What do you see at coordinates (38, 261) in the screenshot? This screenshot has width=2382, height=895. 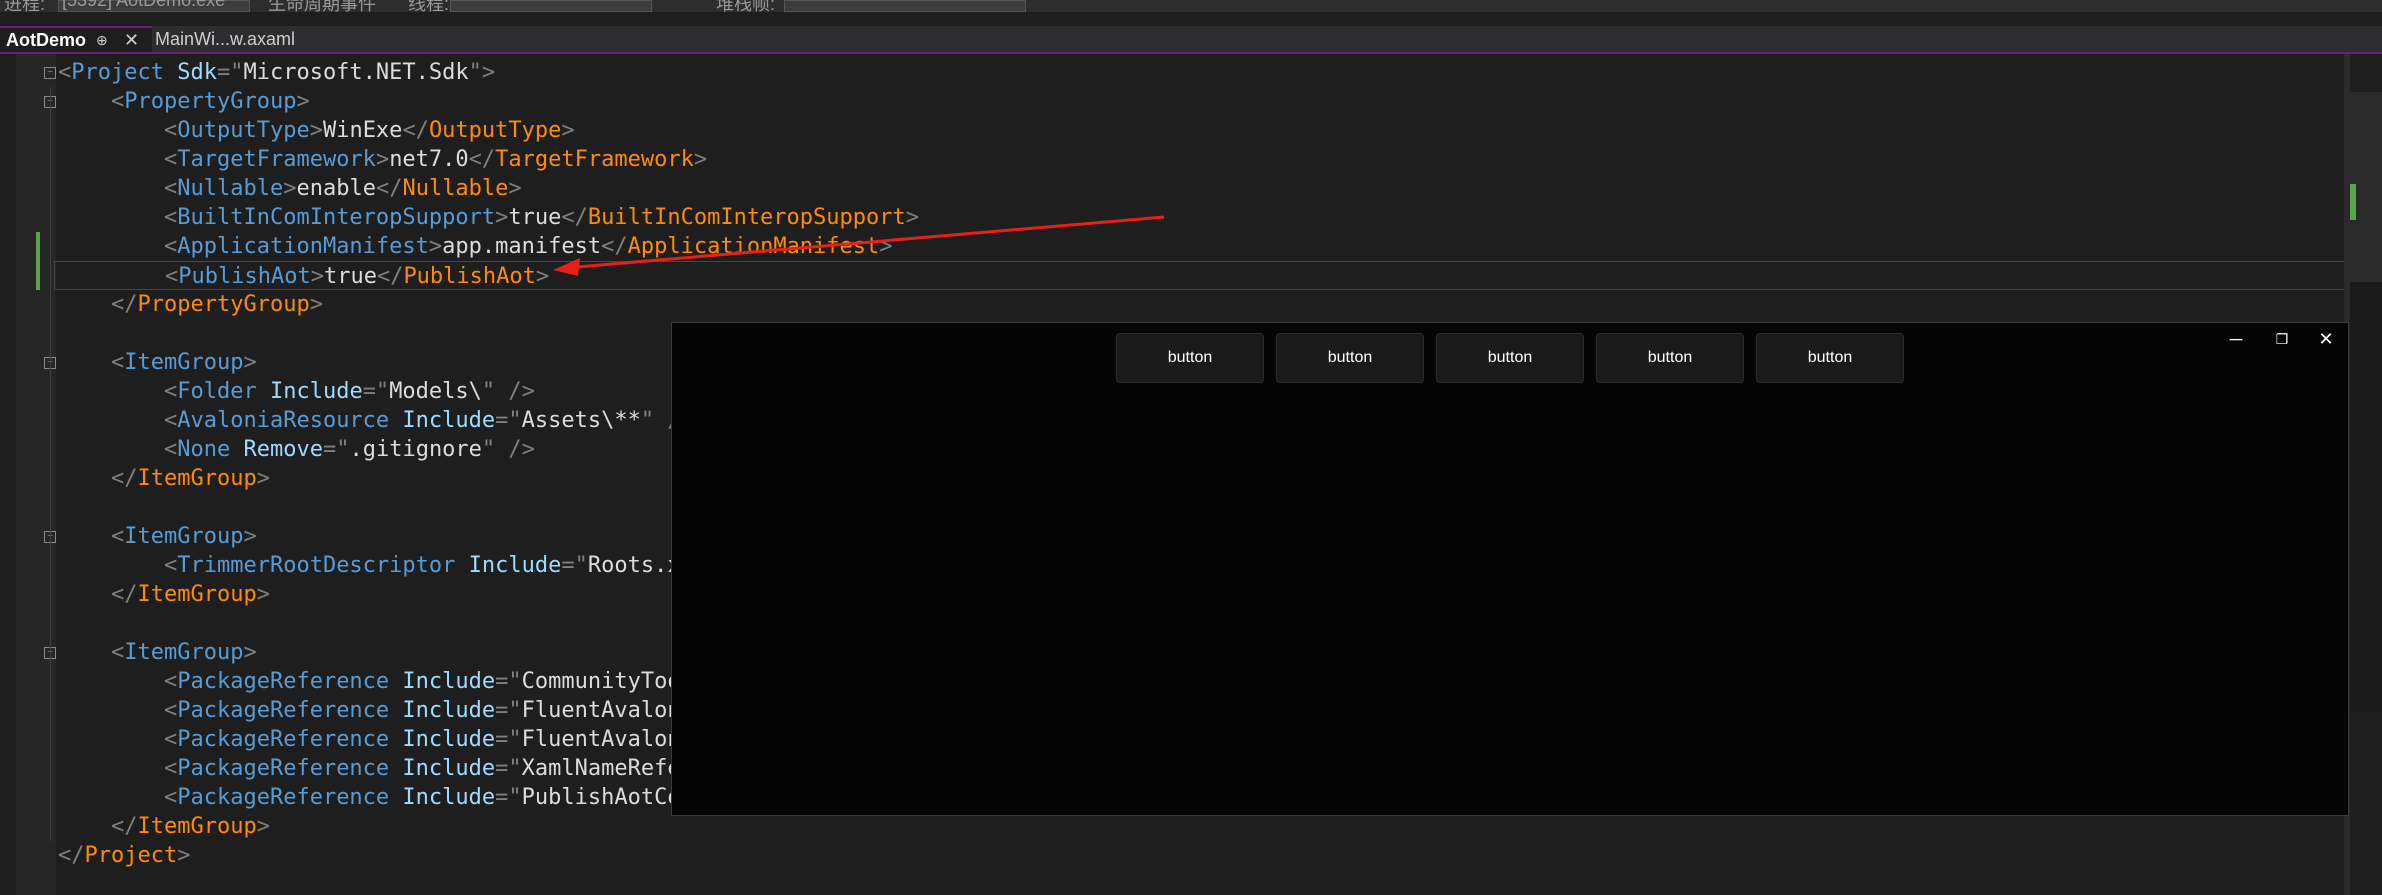 I see `change-marker` at bounding box center [38, 261].